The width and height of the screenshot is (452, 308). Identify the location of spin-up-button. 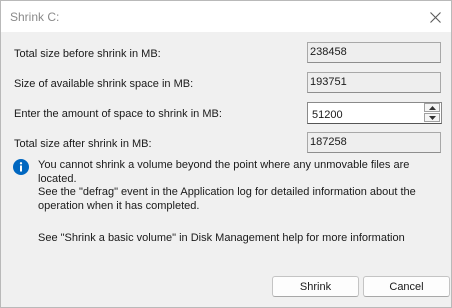
(432, 107).